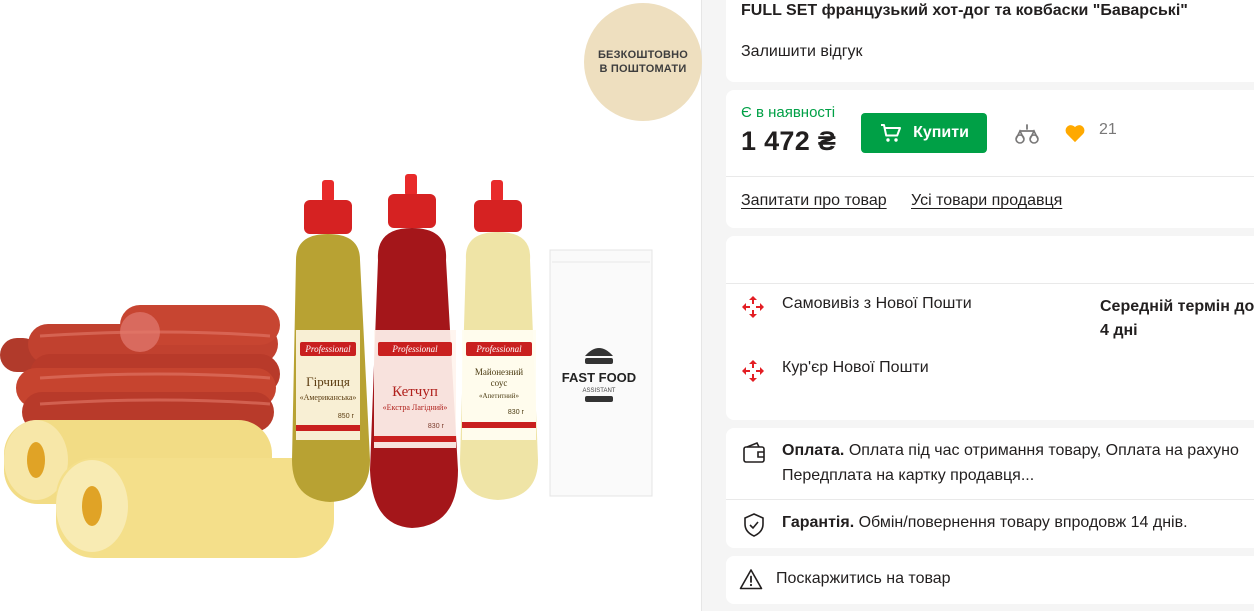 Image resolution: width=1254 pixels, height=611 pixels. I want to click on mustard-weight-text: 850 г, so click(346, 416).